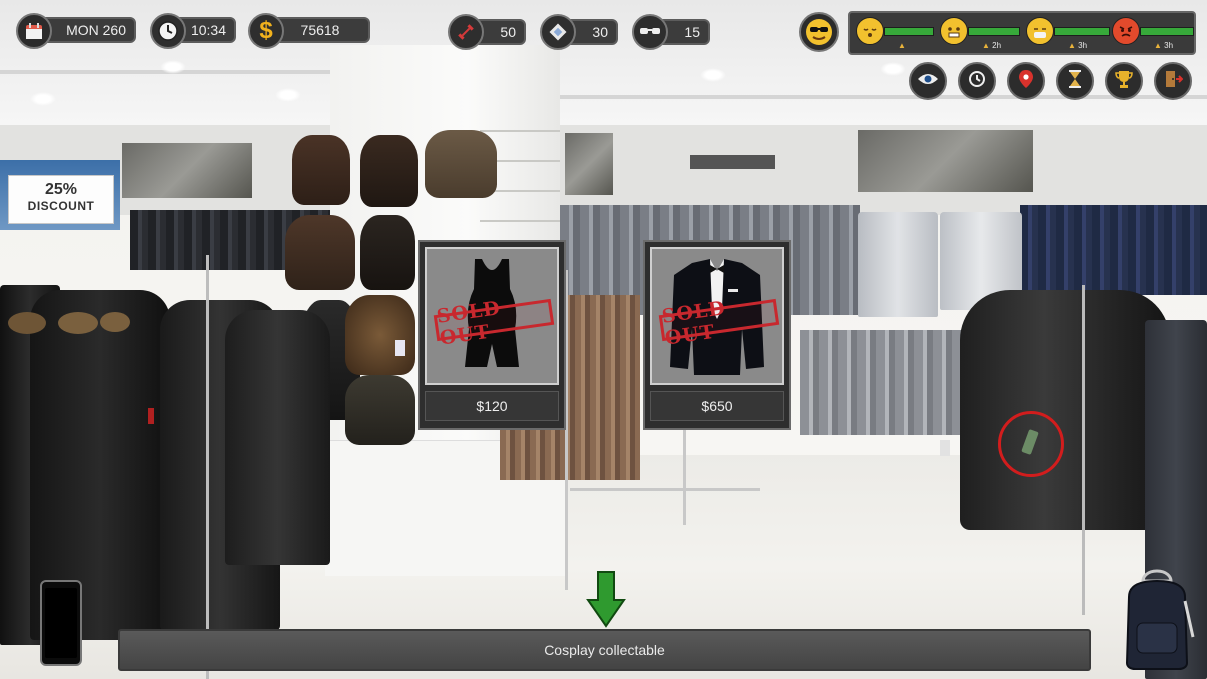 This screenshot has height=679, width=1207. What do you see at coordinates (902, 45) in the screenshot?
I see `sleep-lock: ▲` at bounding box center [902, 45].